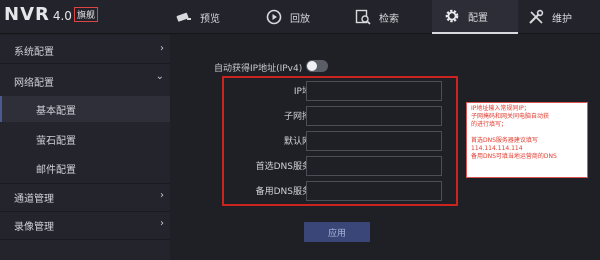  Describe the element at coordinates (514, 156) in the screenshot. I see `annotation-line: 备用DNS可填当地运营商的DNS` at that location.